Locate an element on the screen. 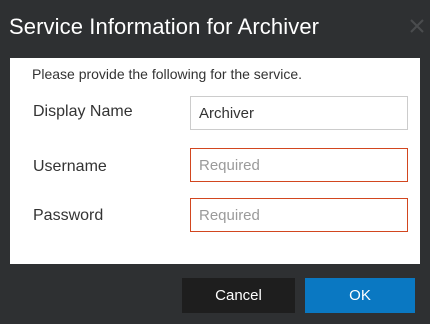 Image resolution: width=430 pixels, height=324 pixels. cancel-button: Cancel is located at coordinates (238, 295).